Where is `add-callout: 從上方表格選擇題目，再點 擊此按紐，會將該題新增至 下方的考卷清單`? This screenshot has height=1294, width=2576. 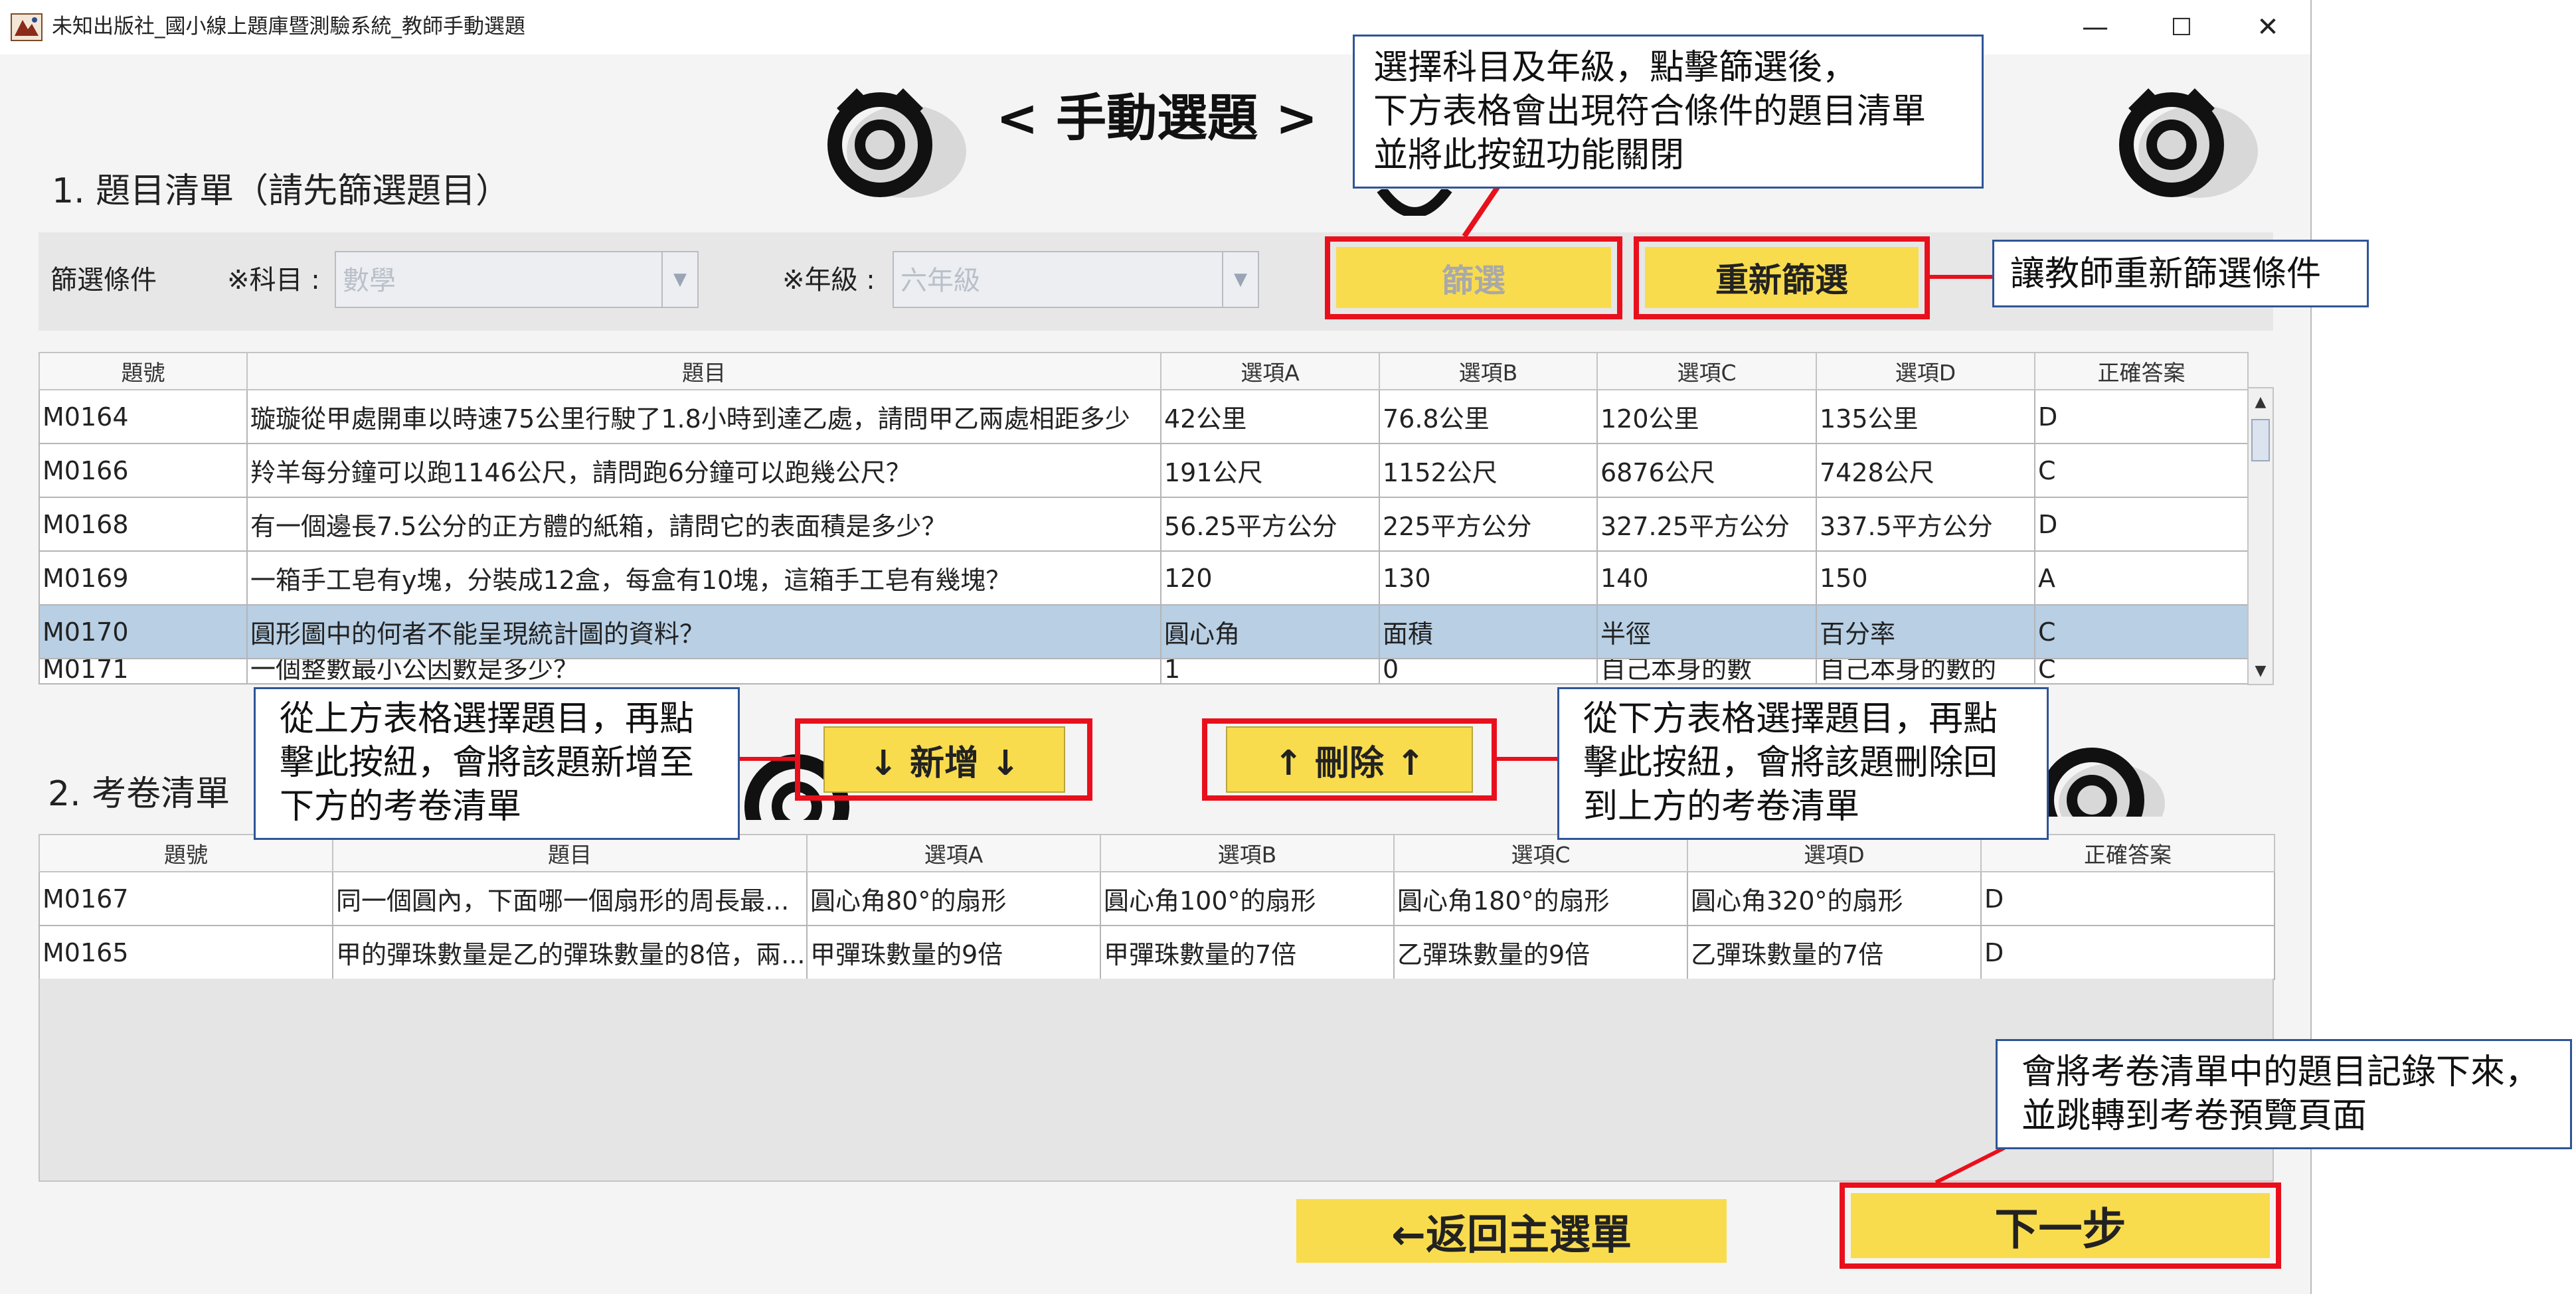 add-callout: 從上方表格選擇題目，再點 擊此按紐，會將該題新增至 下方的考卷清單 is located at coordinates (497, 764).